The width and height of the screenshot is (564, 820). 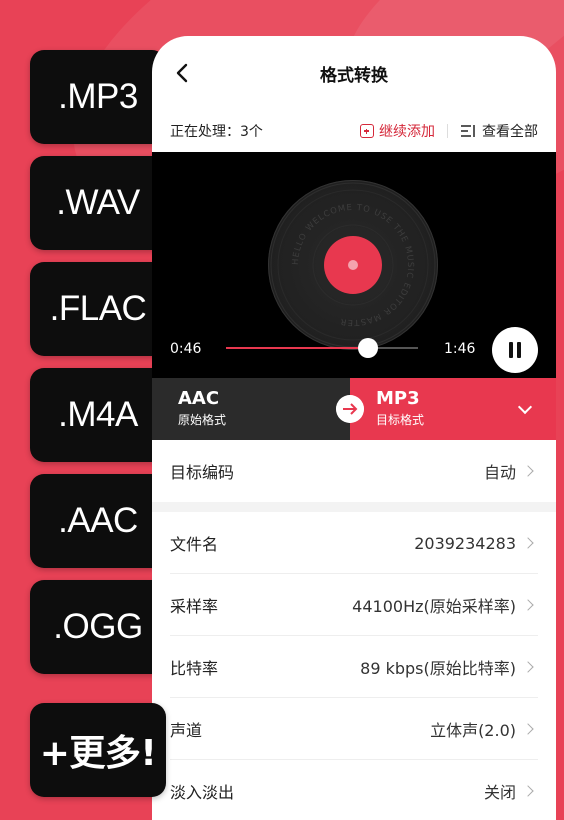 I want to click on target-format-selector: MP3 目标格式, so click(x=453, y=409).